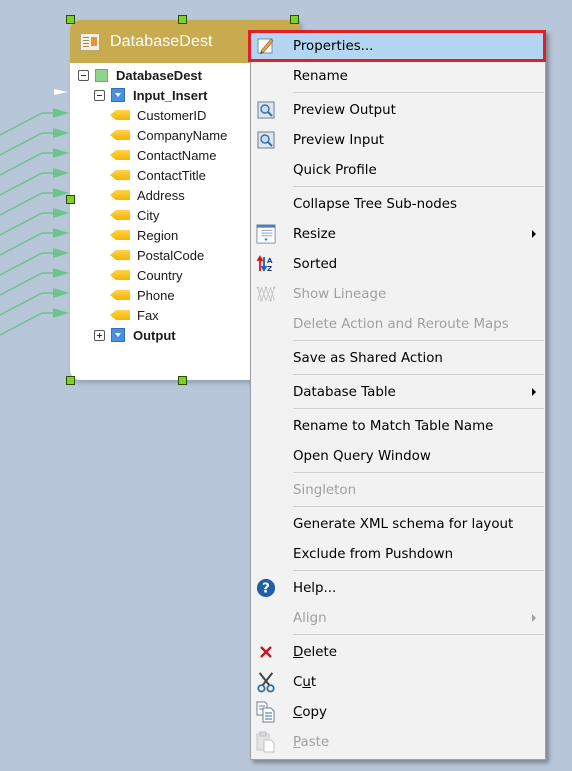 This screenshot has width=572, height=771. What do you see at coordinates (118, 95) in the screenshot?
I see `input-group-icon` at bounding box center [118, 95].